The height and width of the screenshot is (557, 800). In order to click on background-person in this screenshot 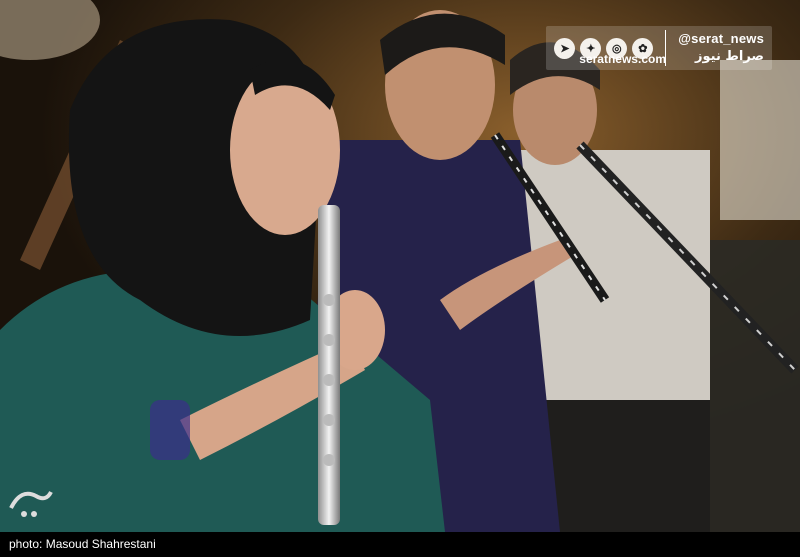, I will do `click(760, 140)`.